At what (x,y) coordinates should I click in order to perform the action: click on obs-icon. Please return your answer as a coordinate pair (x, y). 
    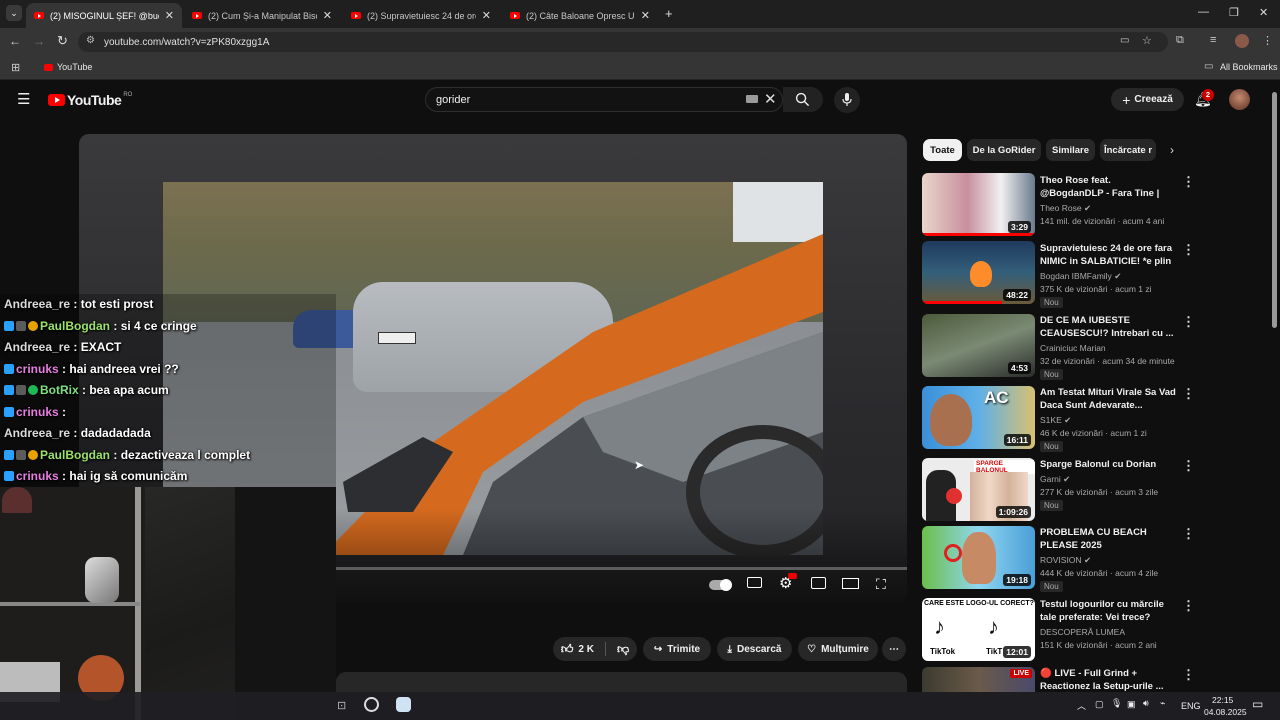
    Looking at the image, I should click on (371, 704).